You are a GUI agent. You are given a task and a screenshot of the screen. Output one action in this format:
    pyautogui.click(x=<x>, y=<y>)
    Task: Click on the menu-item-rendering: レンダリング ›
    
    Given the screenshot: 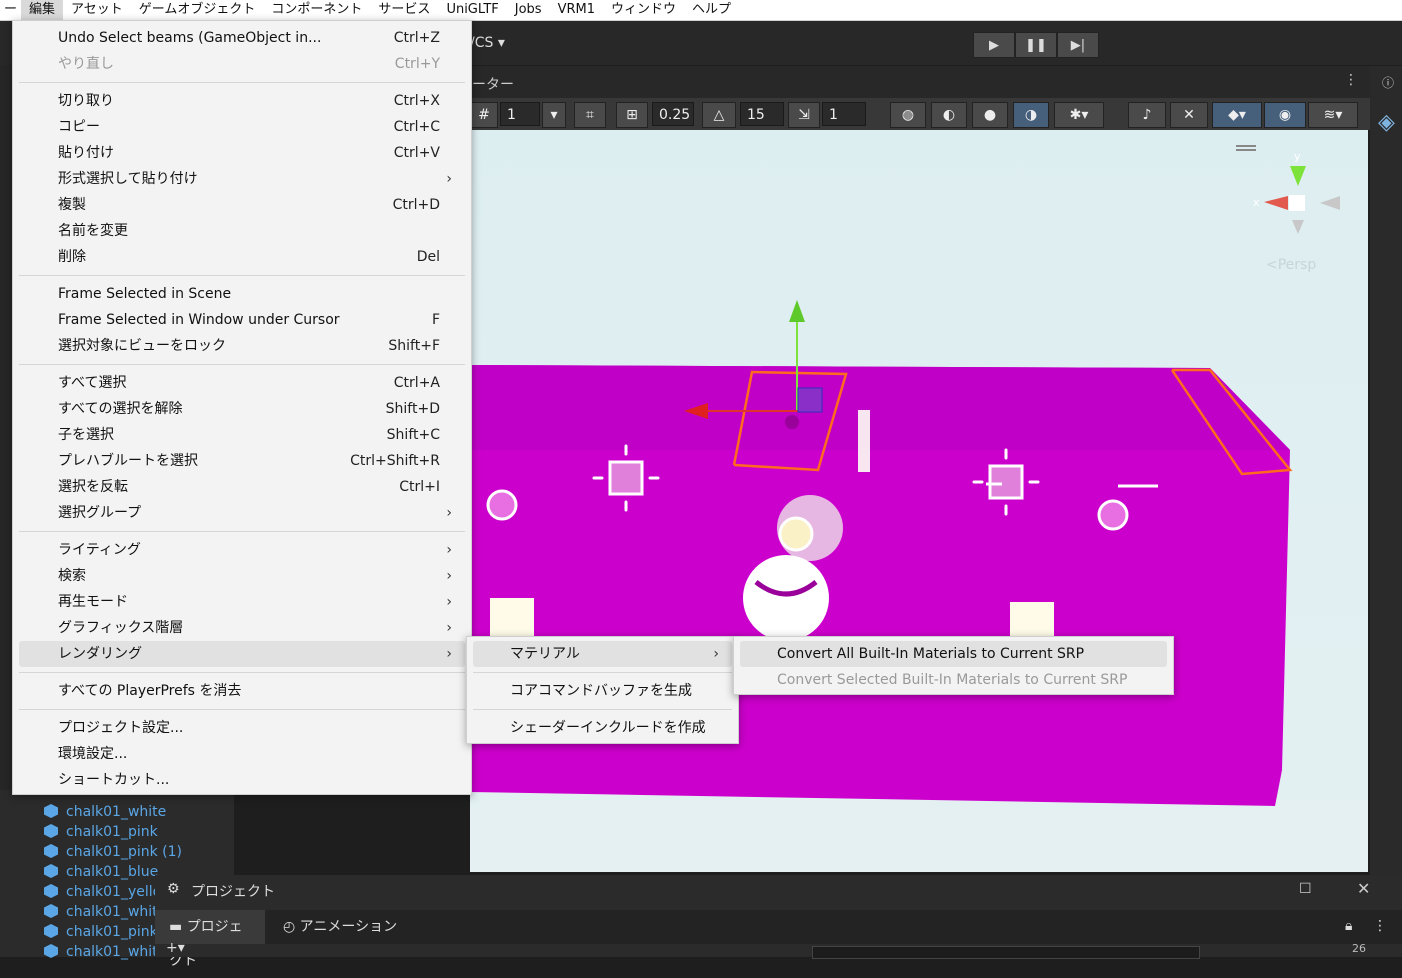 What is the action you would take?
    pyautogui.click(x=242, y=654)
    